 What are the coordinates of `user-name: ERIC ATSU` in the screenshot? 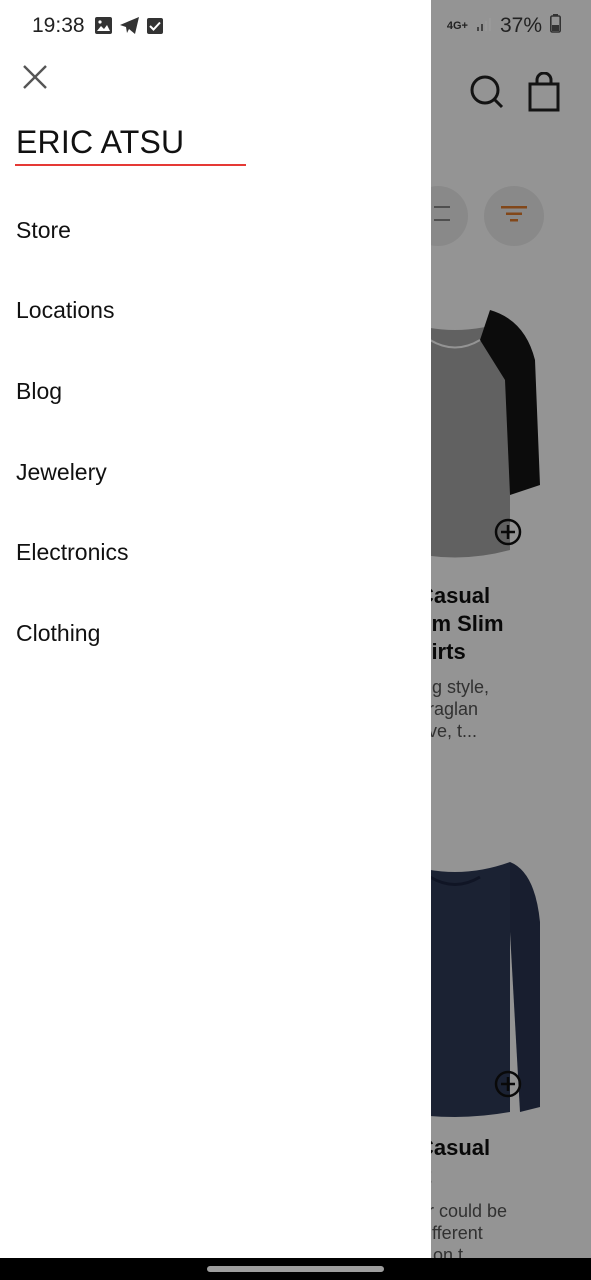 It's located at (100, 142).